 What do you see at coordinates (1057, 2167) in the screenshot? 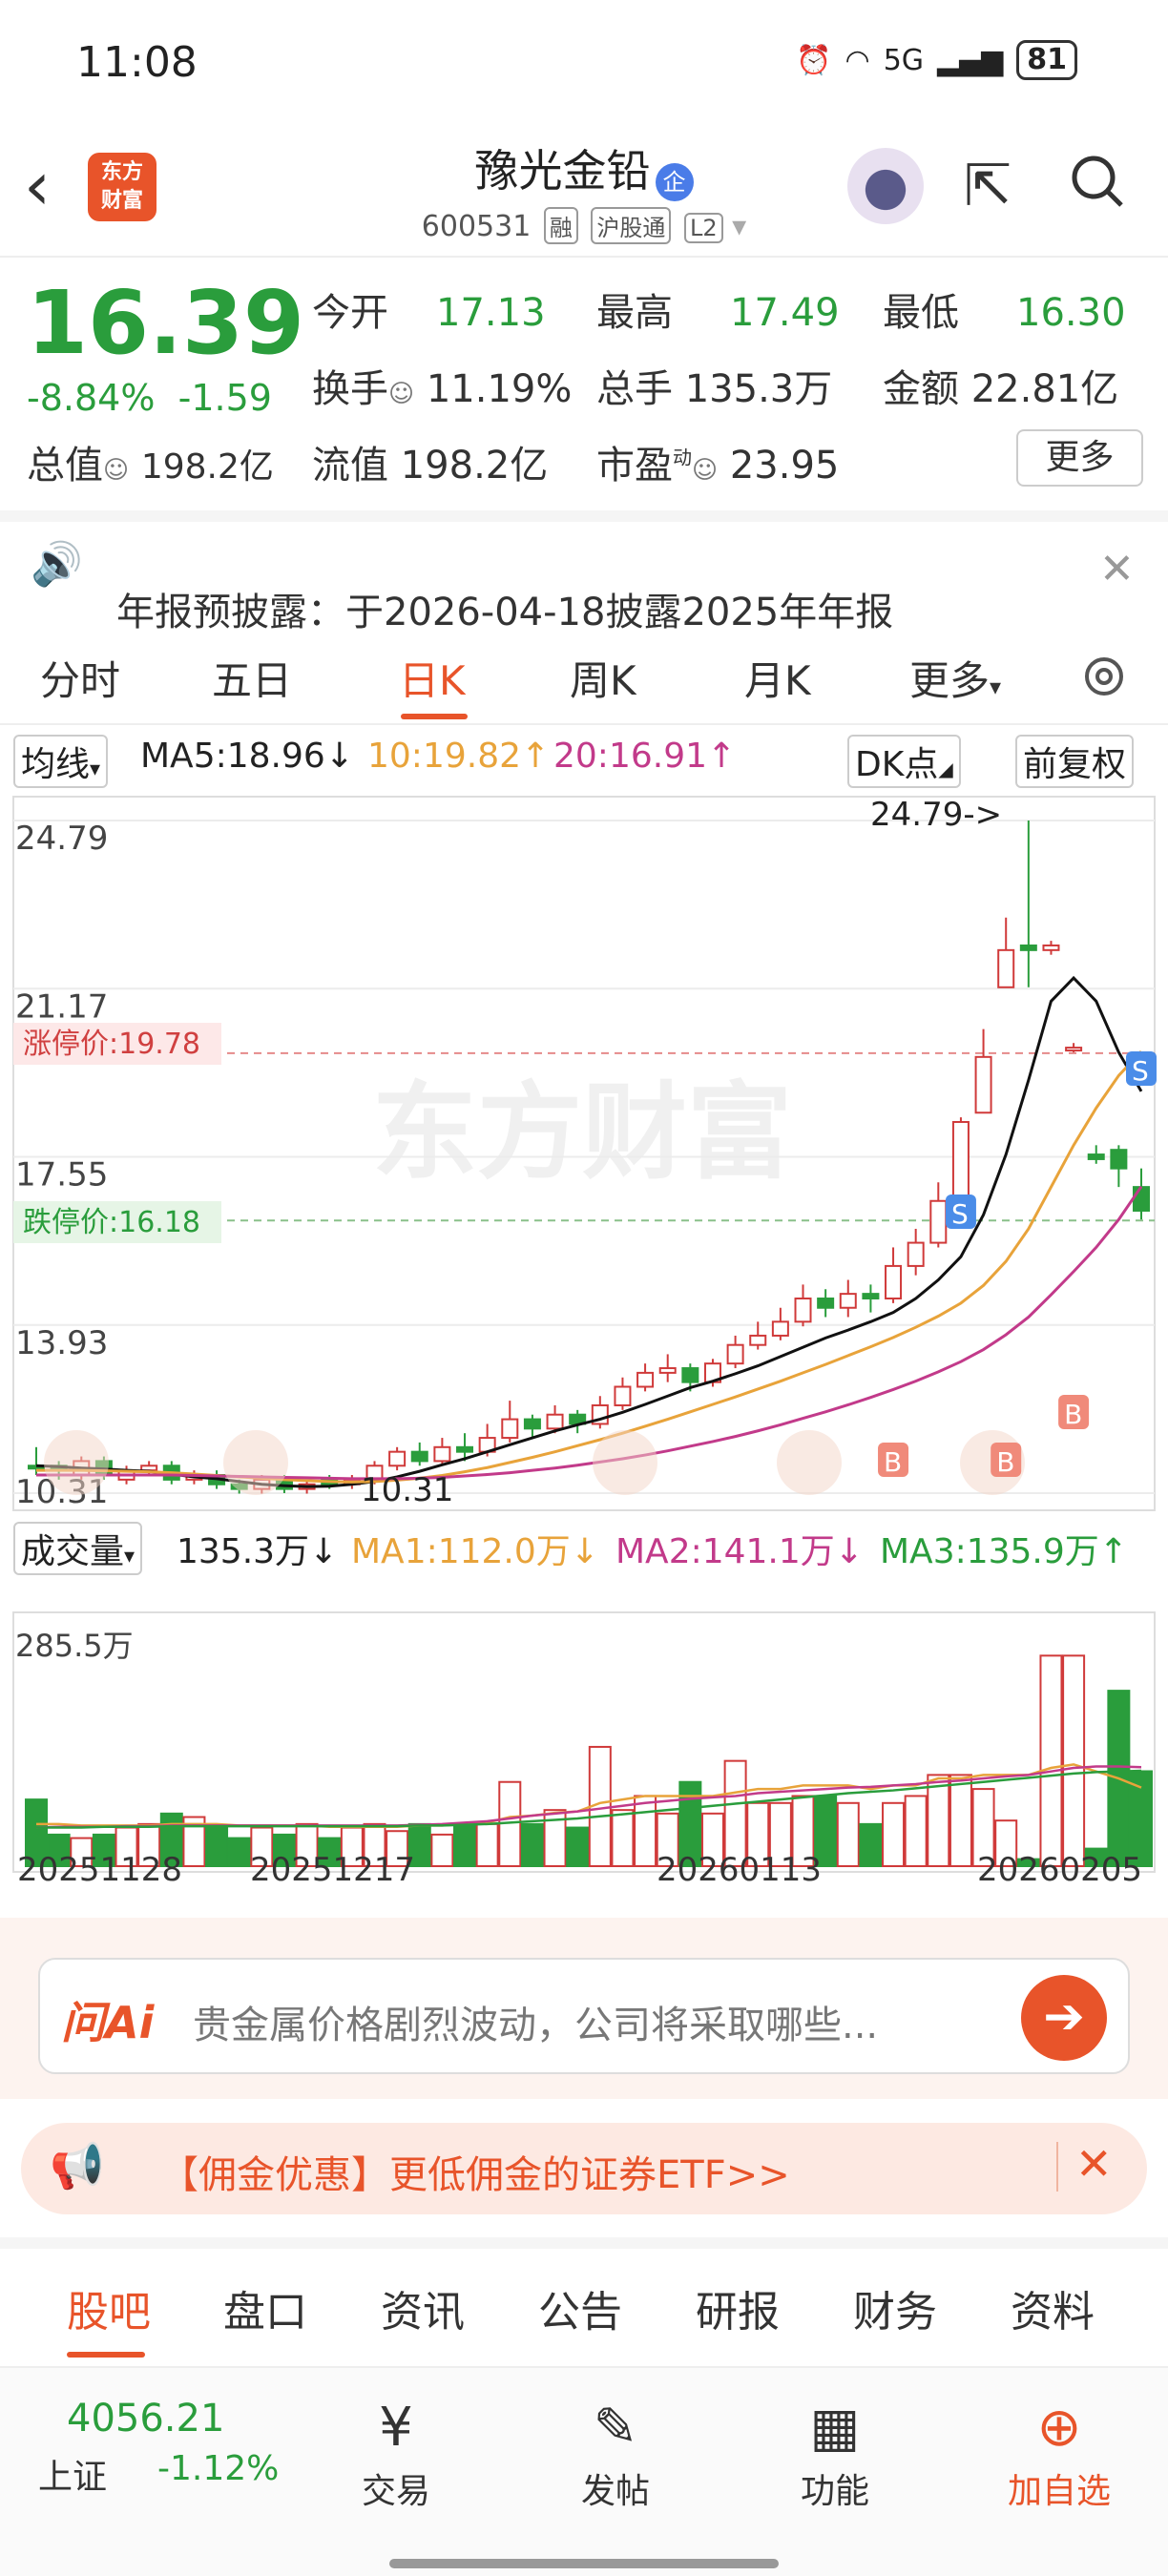
I see `divider` at bounding box center [1057, 2167].